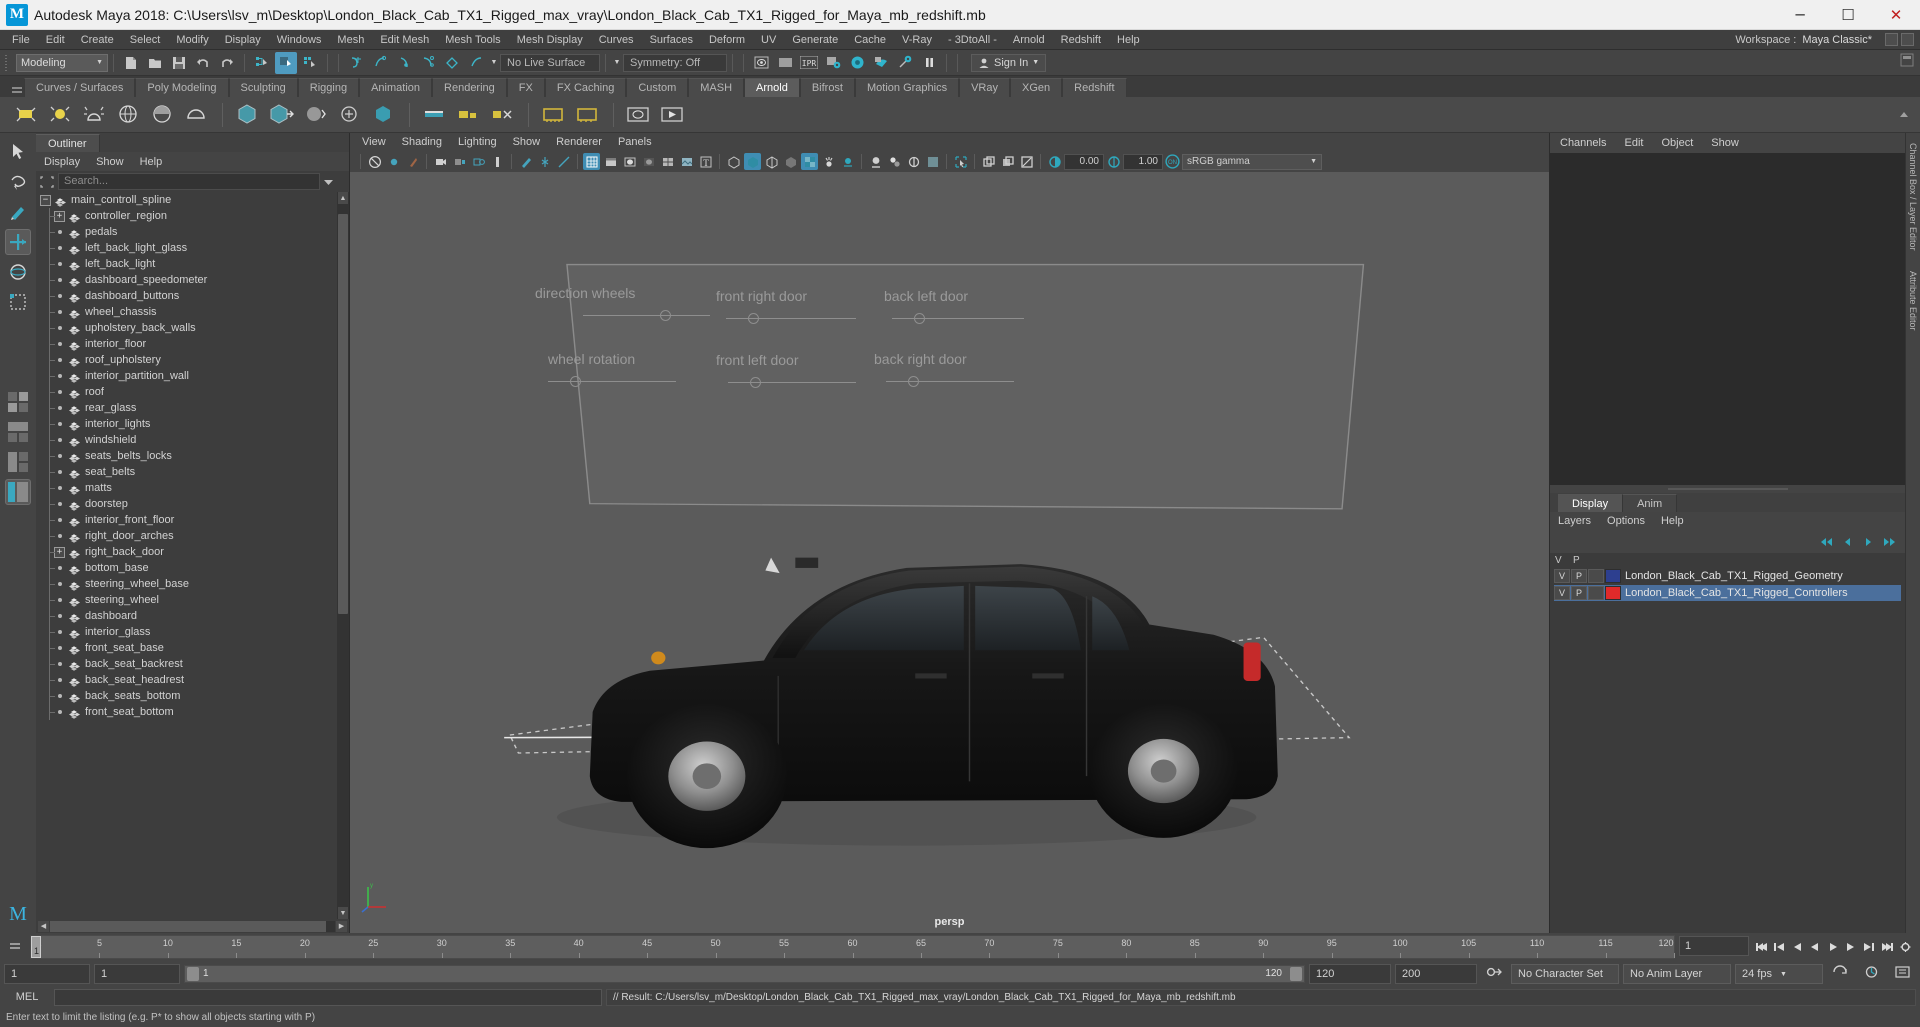 Image resolution: width=1920 pixels, height=1027 pixels. I want to click on scroll-up-arrow-icon: ▲, so click(343, 198).